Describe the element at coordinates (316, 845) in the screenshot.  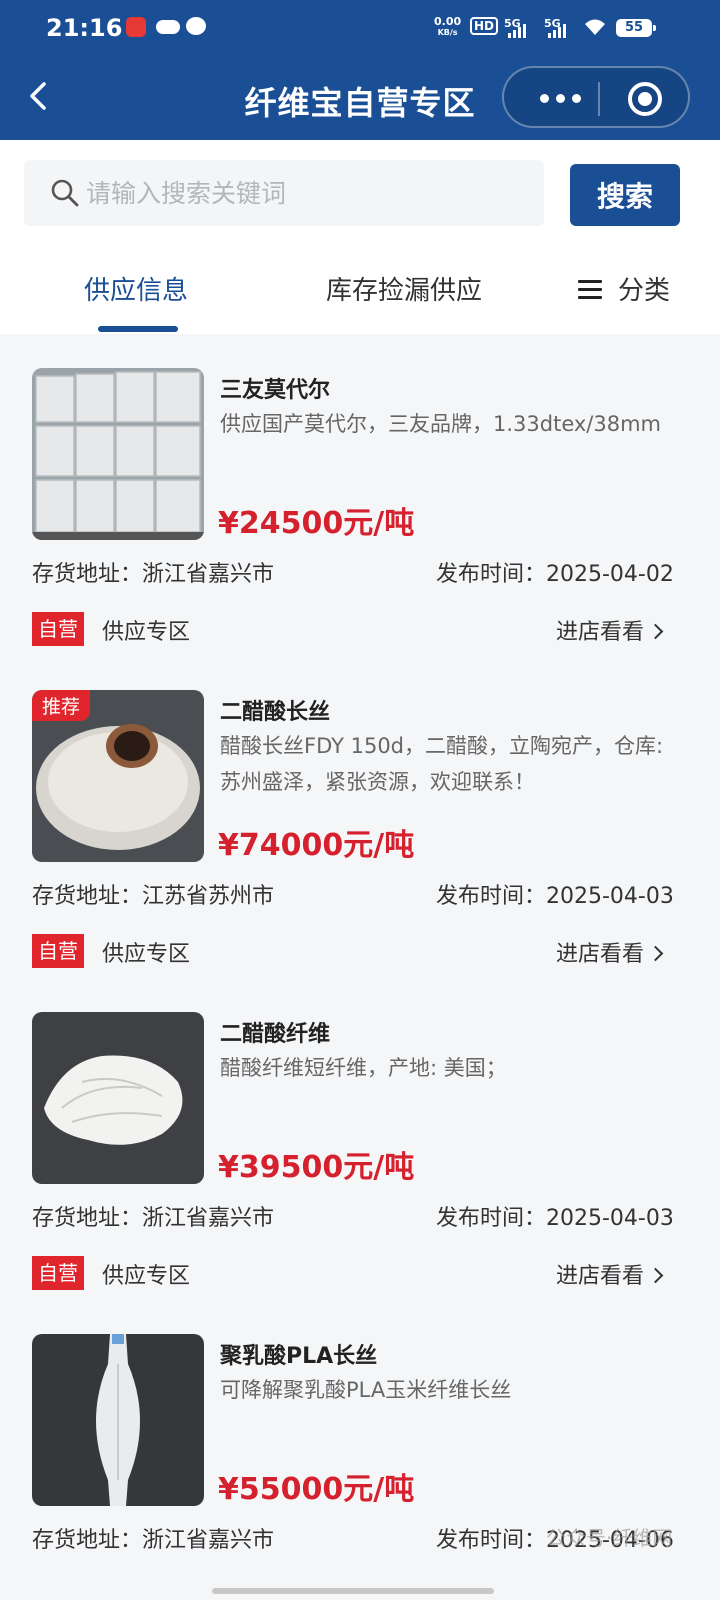
I see `product-price: ¥74000元/吨` at that location.